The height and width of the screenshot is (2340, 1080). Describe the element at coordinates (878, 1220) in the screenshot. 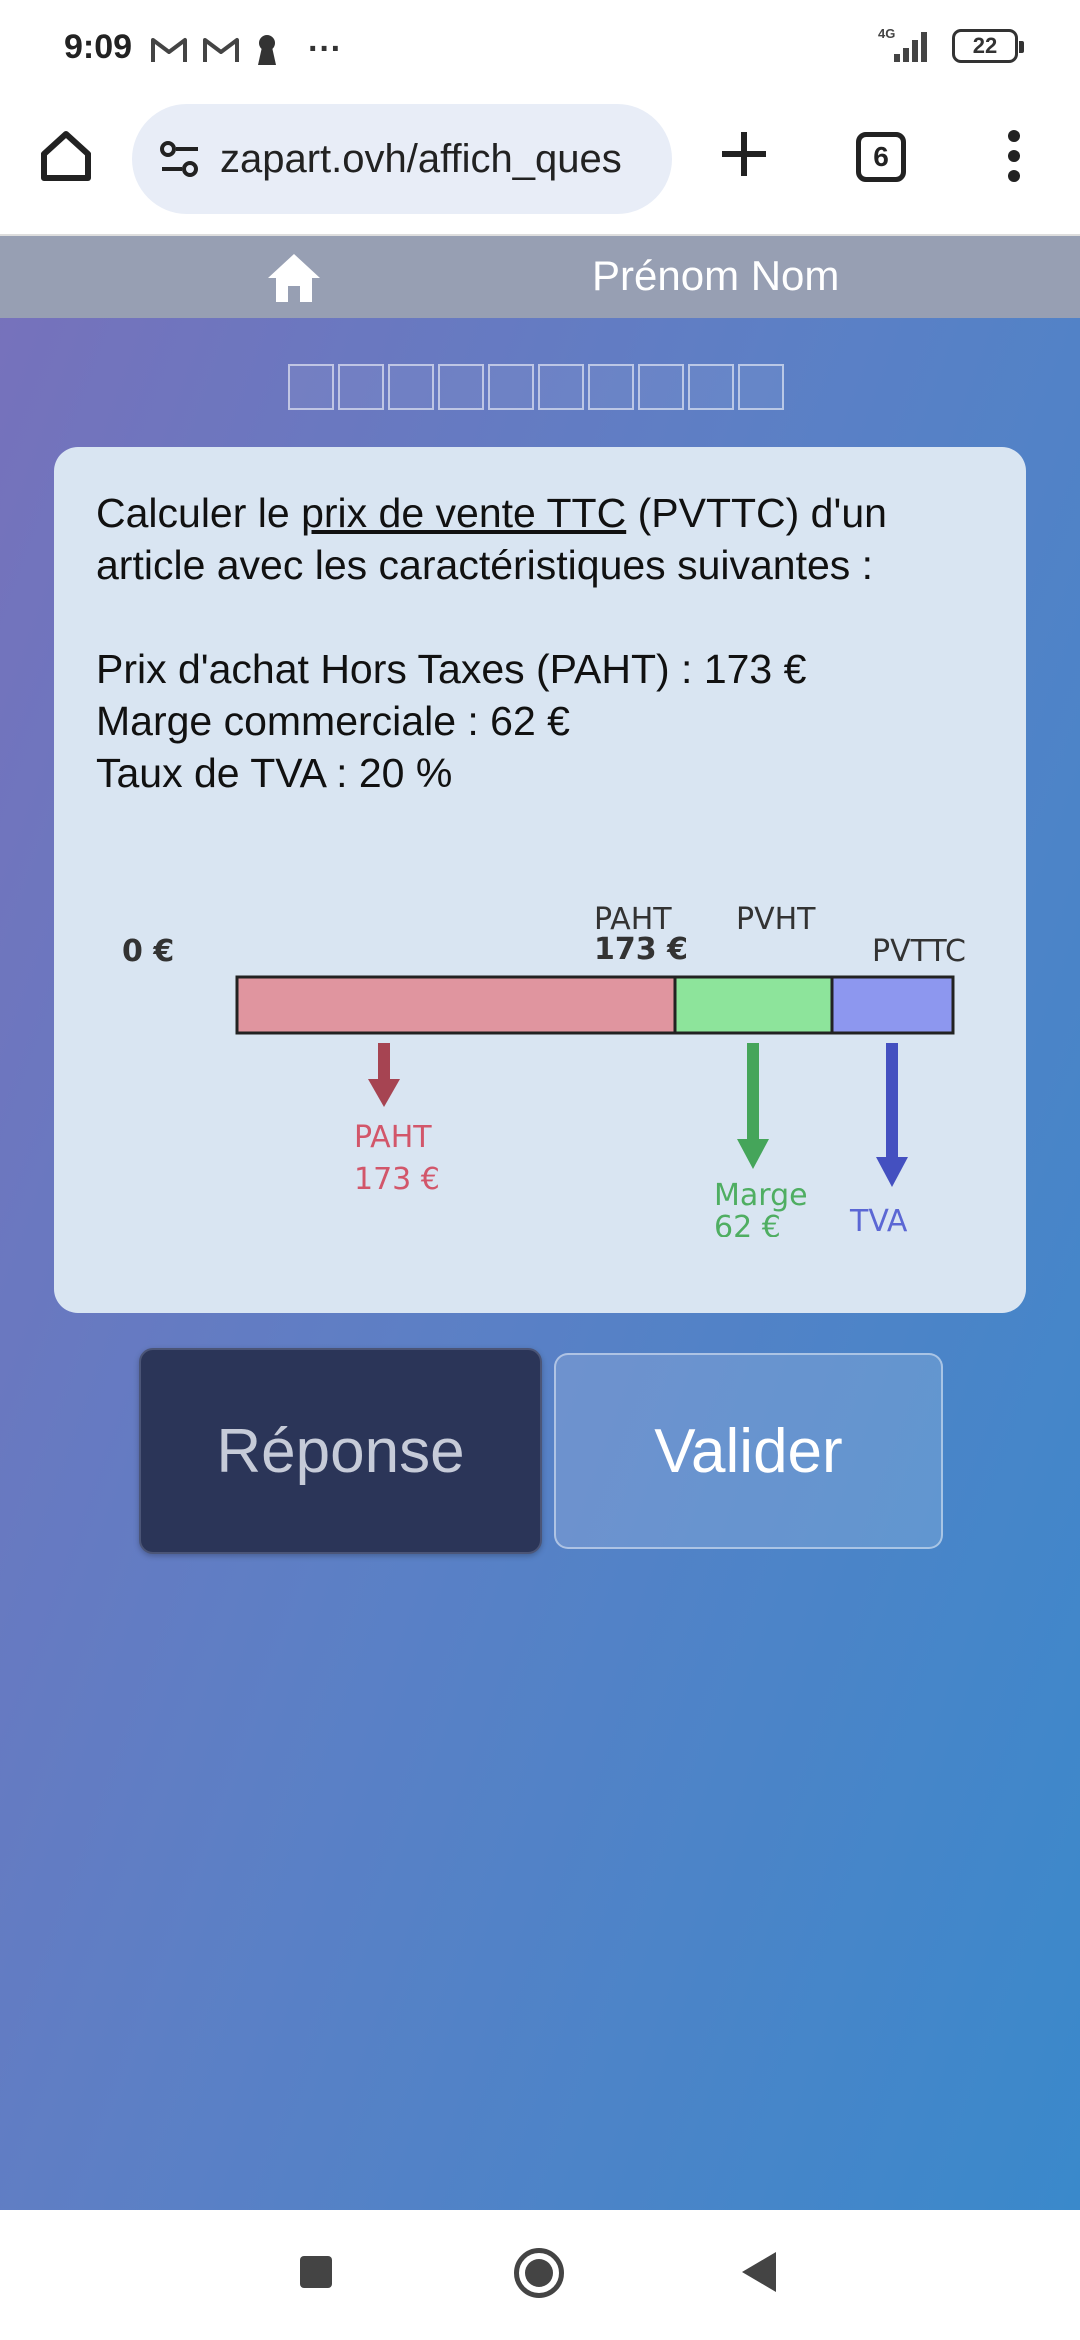

I see `diagram-tva-label: TVA` at that location.